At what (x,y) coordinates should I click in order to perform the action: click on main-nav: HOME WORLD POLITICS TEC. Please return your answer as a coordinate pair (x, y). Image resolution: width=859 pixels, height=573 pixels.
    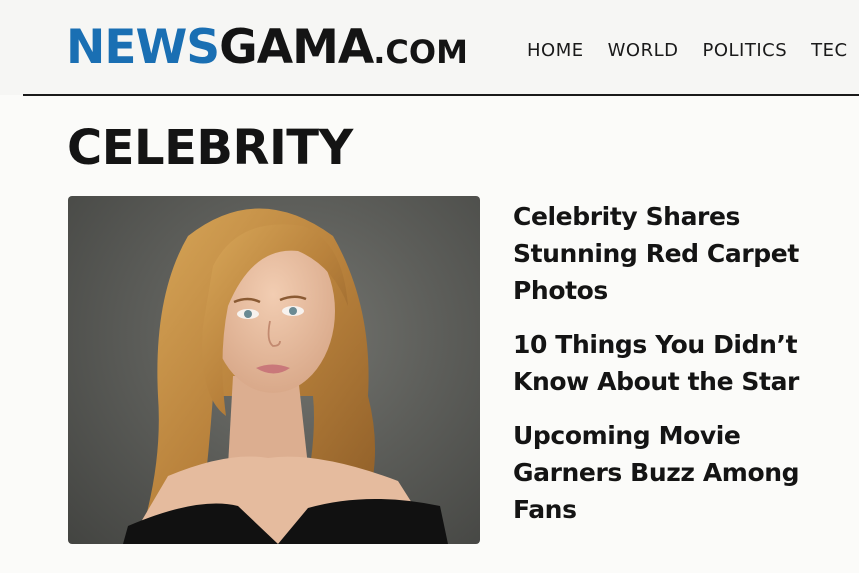
    Looking at the image, I should click on (693, 50).